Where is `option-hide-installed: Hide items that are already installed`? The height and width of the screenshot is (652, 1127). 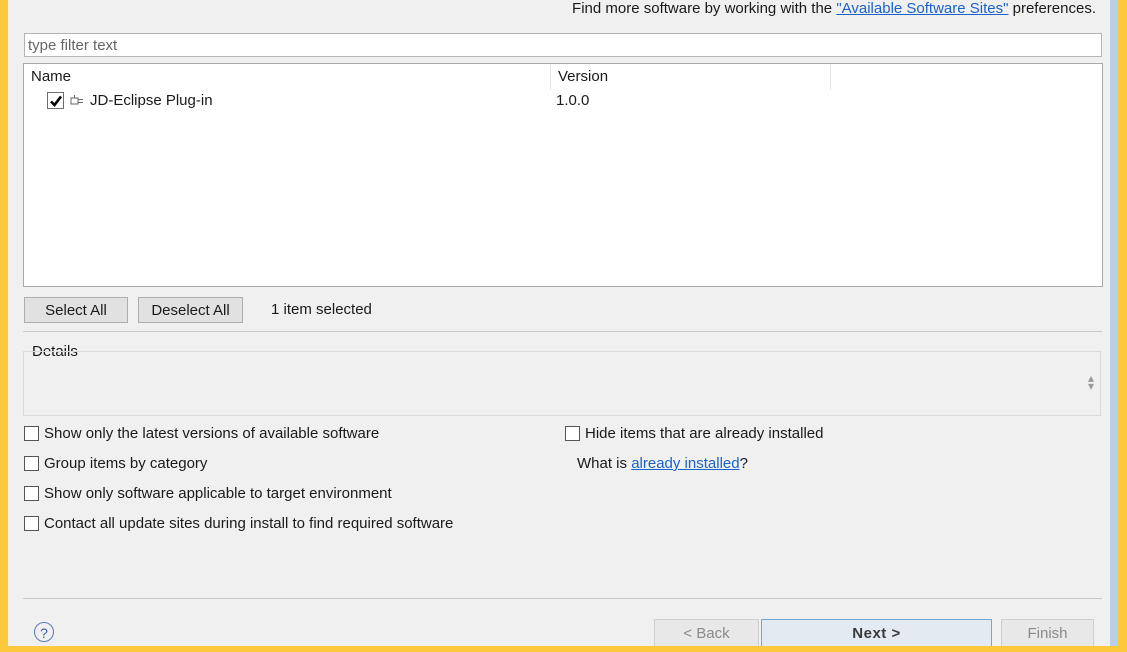
option-hide-installed: Hide items that are already installed is located at coordinates (694, 433).